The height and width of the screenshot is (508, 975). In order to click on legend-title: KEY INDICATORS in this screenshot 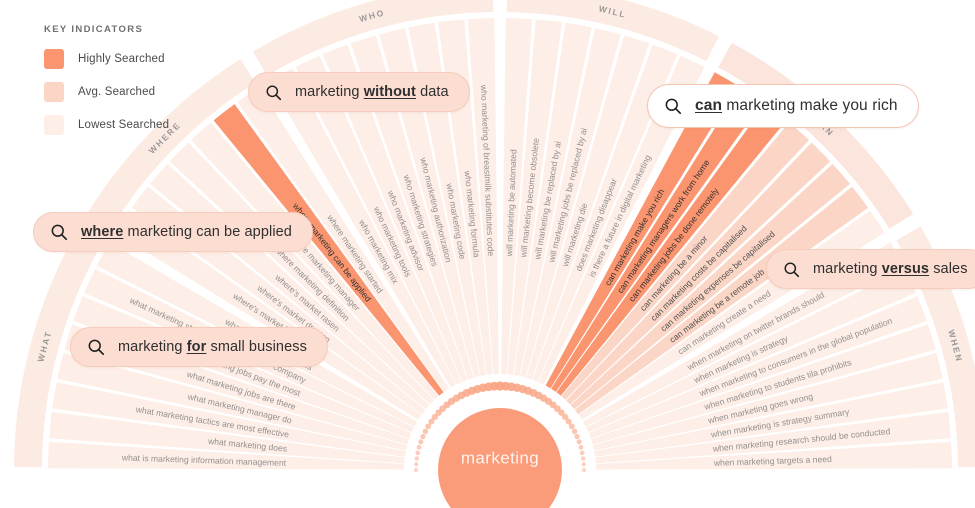, I will do `click(94, 29)`.